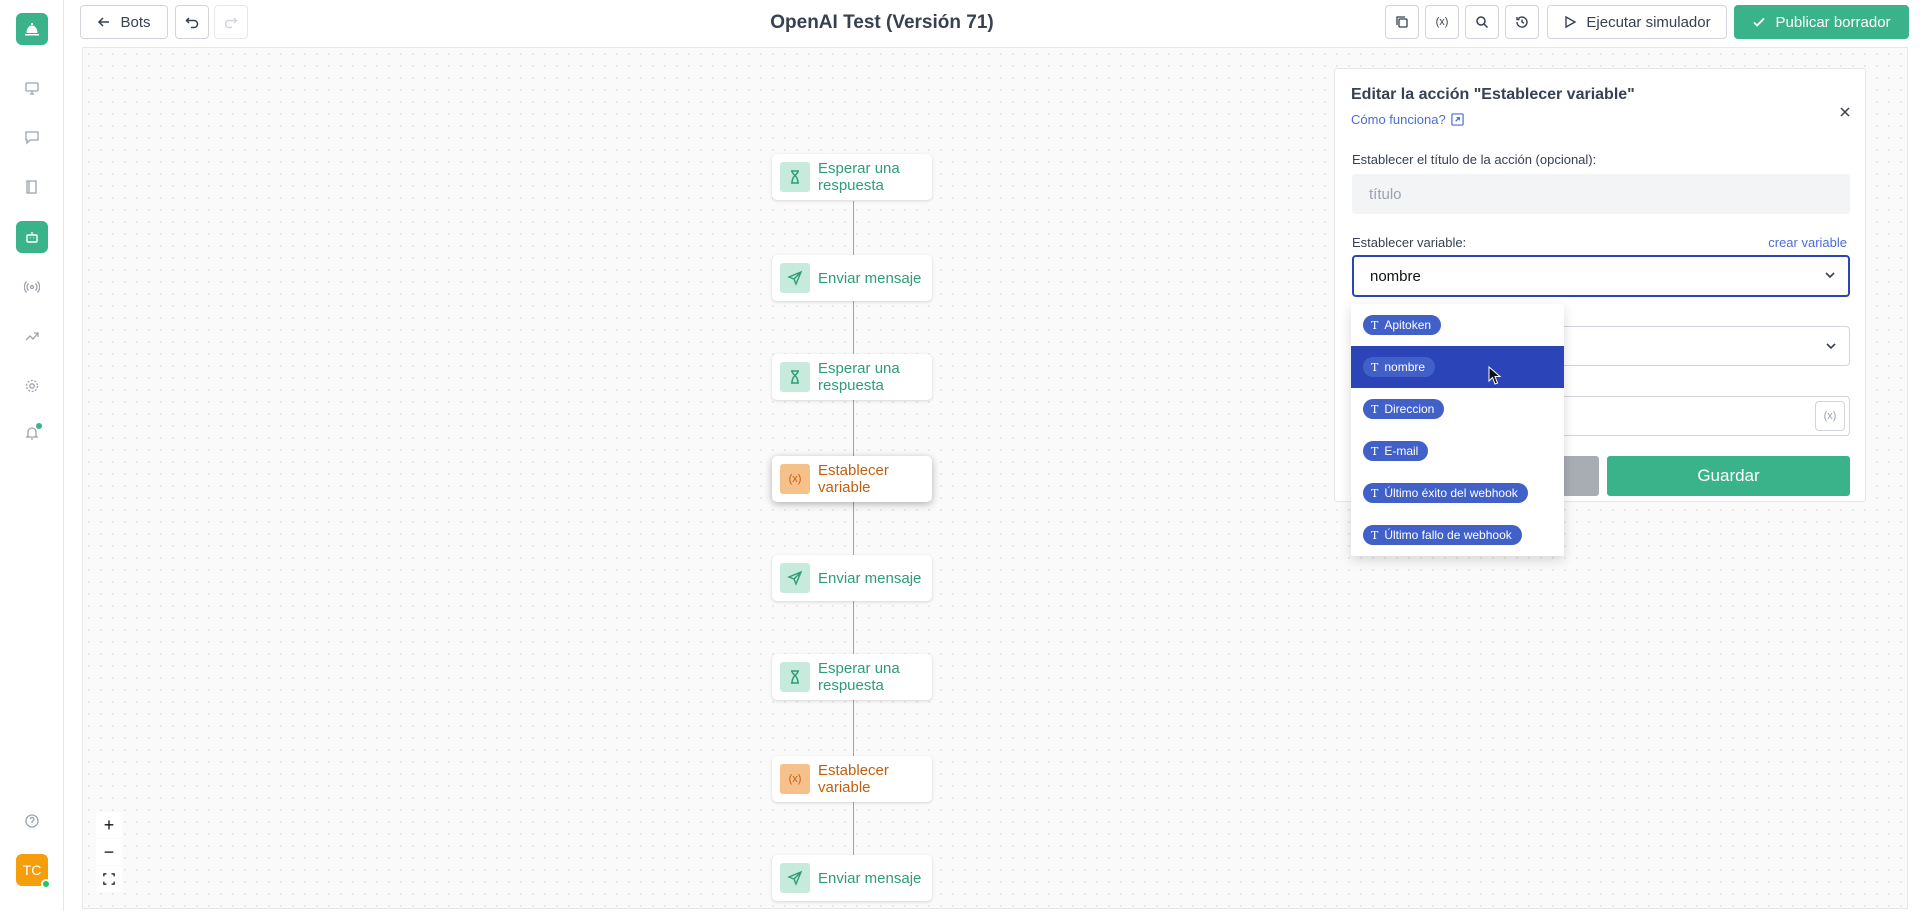 The image size is (1920, 911). I want to click on broadcast-icon, so click(32, 287).